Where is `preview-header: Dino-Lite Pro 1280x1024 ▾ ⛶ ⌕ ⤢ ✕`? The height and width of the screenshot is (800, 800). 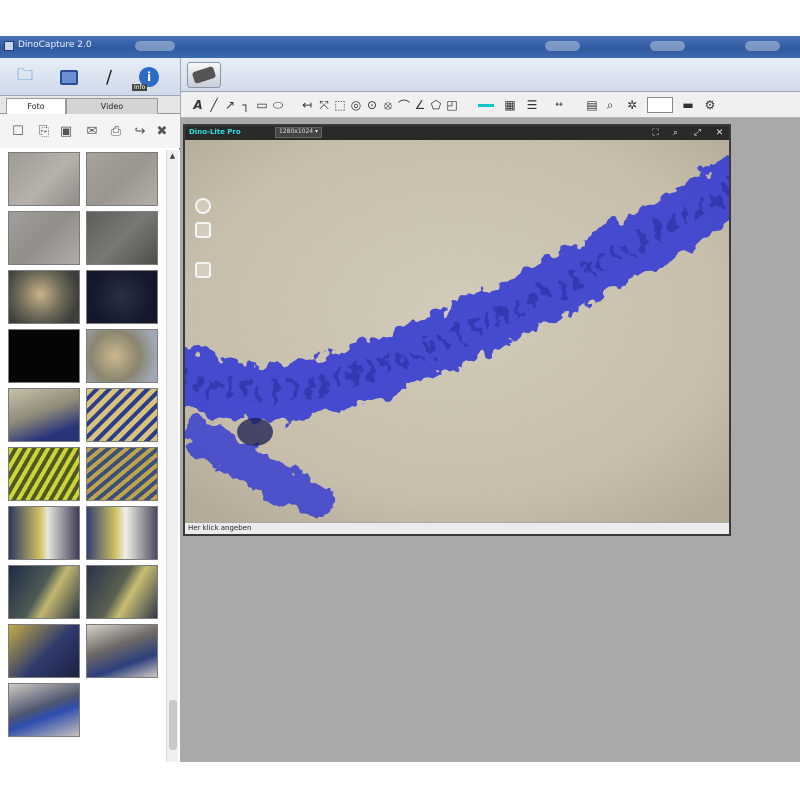 preview-header: Dino-Lite Pro 1280x1024 ▾ ⛶ ⌕ ⤢ ✕ is located at coordinates (457, 133).